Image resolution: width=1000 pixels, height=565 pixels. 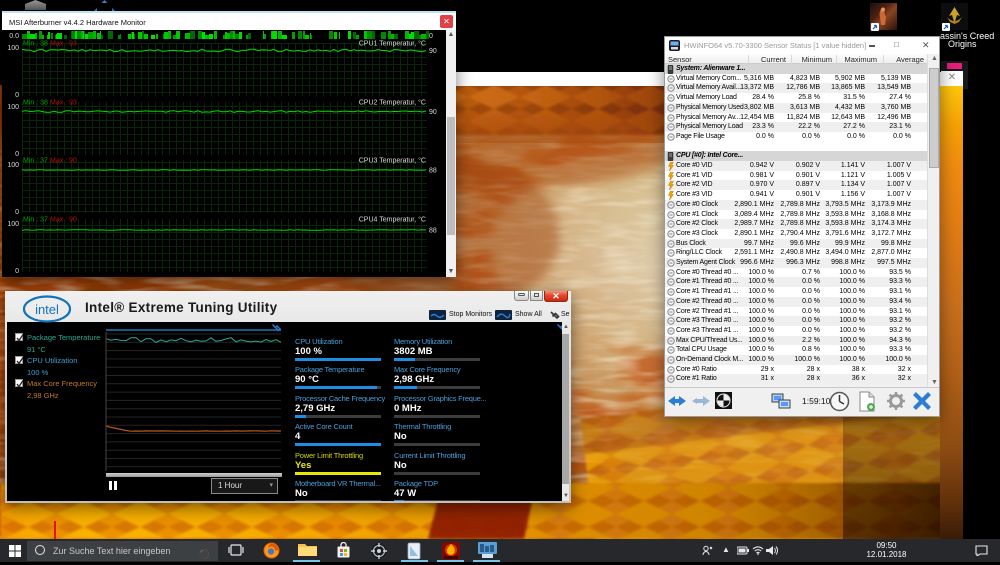 What do you see at coordinates (392, 220) in the screenshot?
I see `svg-text: CPU4 Temperatur, °C` at bounding box center [392, 220].